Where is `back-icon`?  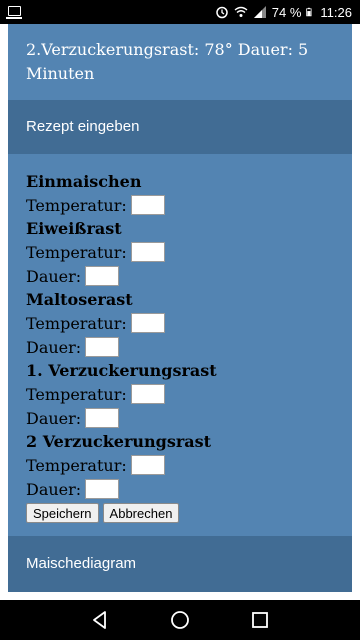
back-icon is located at coordinates (100, 620).